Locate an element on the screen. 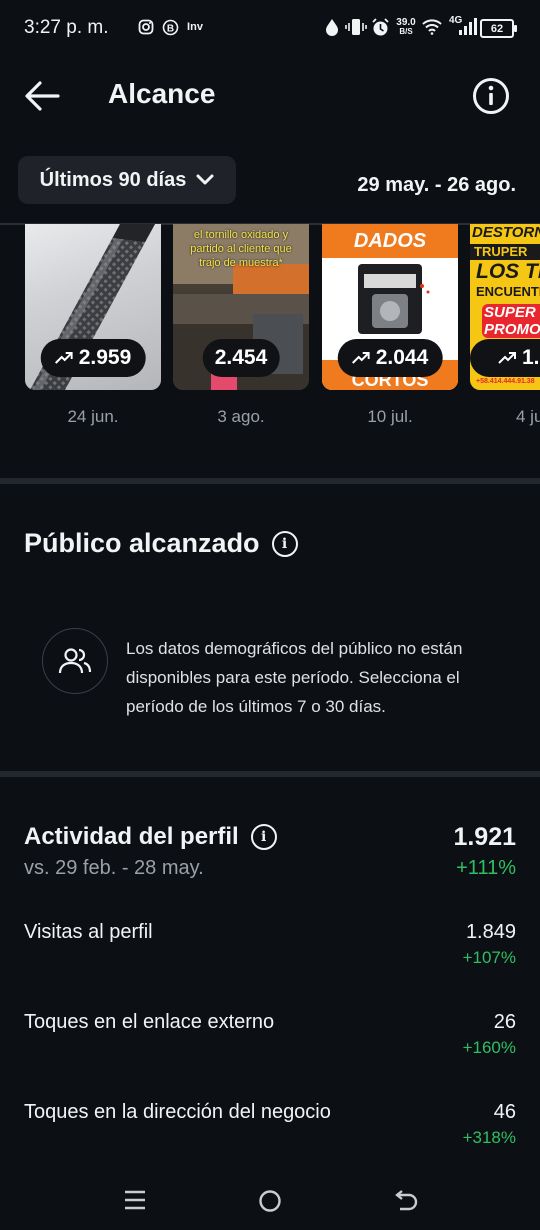 Image resolution: width=540 pixels, height=1230 pixels. post-reach-value: 2.454 is located at coordinates (241, 357).